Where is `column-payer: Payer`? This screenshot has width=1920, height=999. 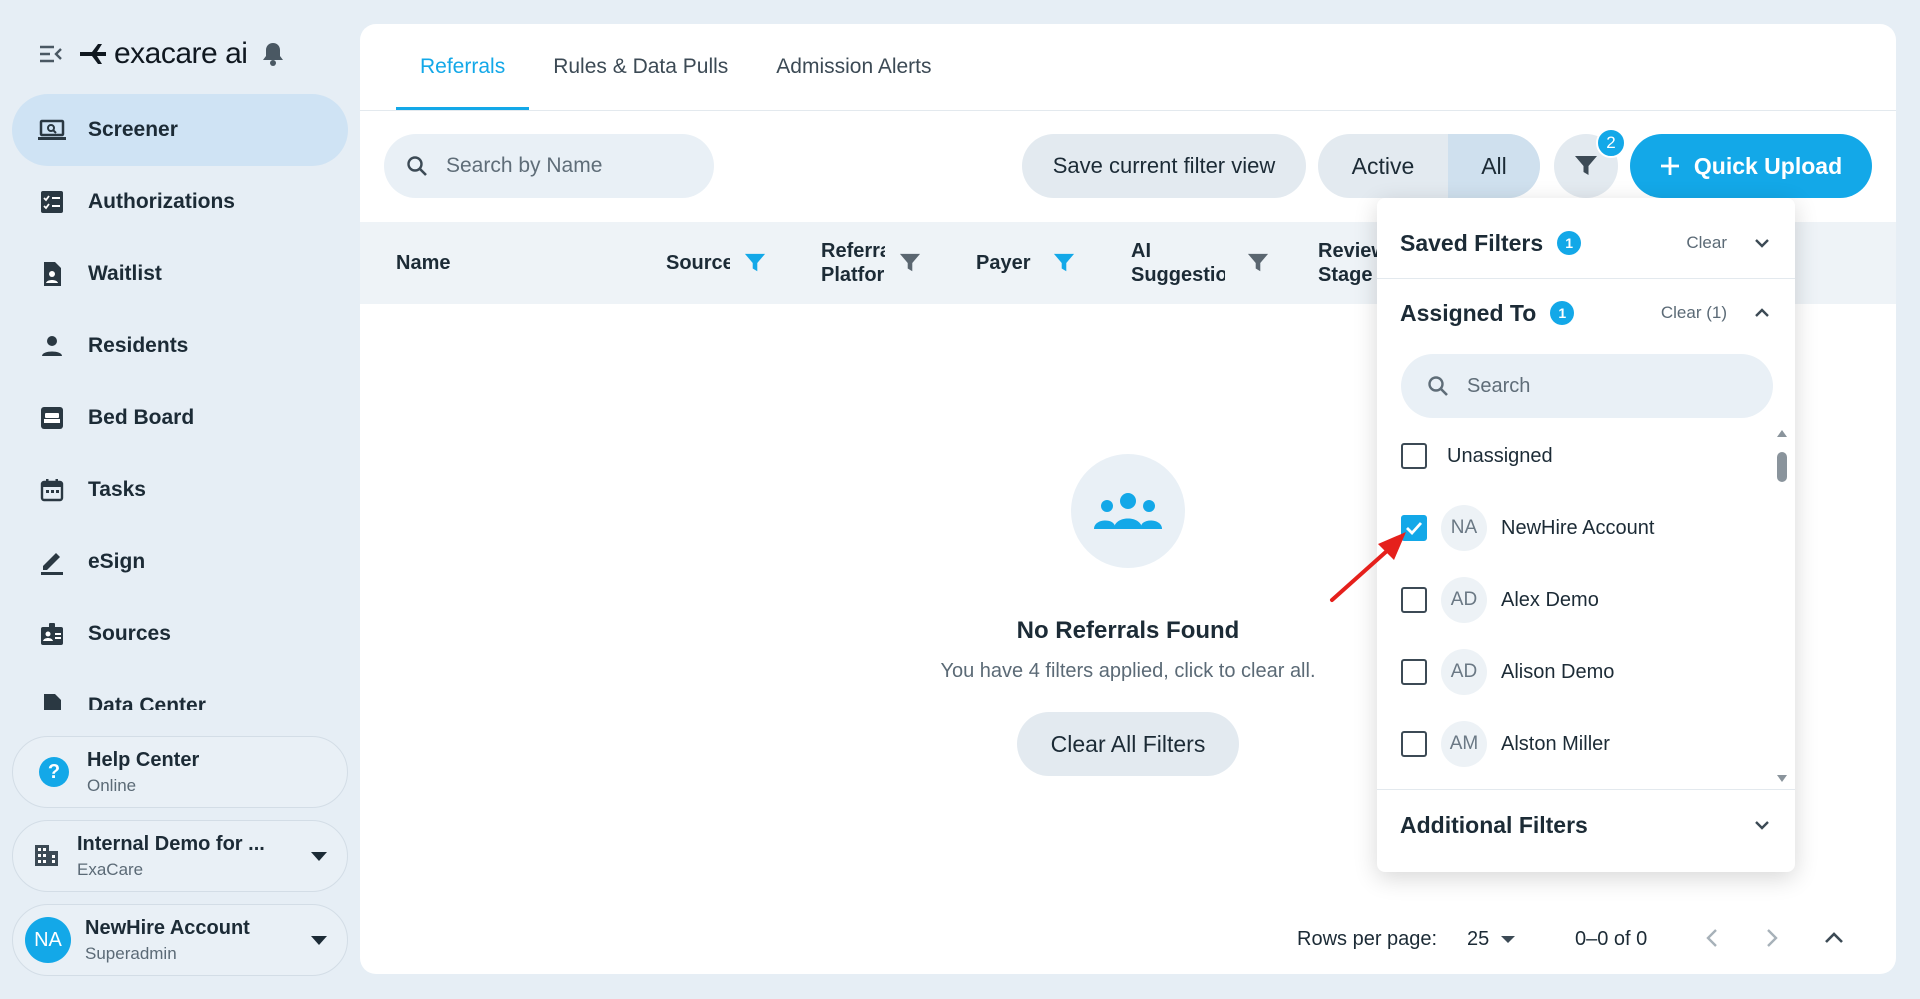 column-payer: Payer is located at coordinates (1025, 263).